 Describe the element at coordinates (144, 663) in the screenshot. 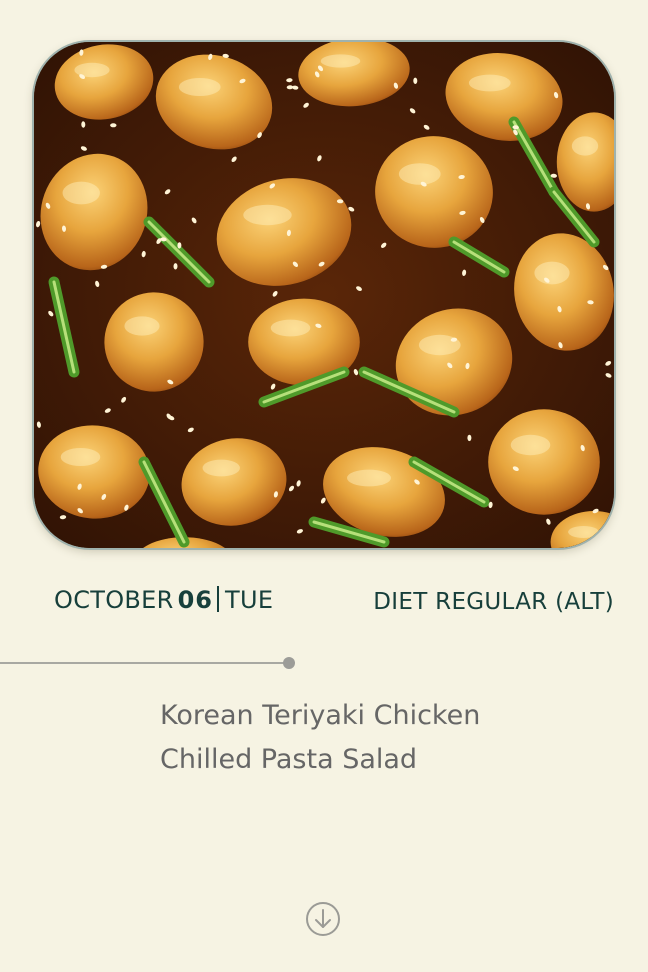

I see `timeline-line` at that location.